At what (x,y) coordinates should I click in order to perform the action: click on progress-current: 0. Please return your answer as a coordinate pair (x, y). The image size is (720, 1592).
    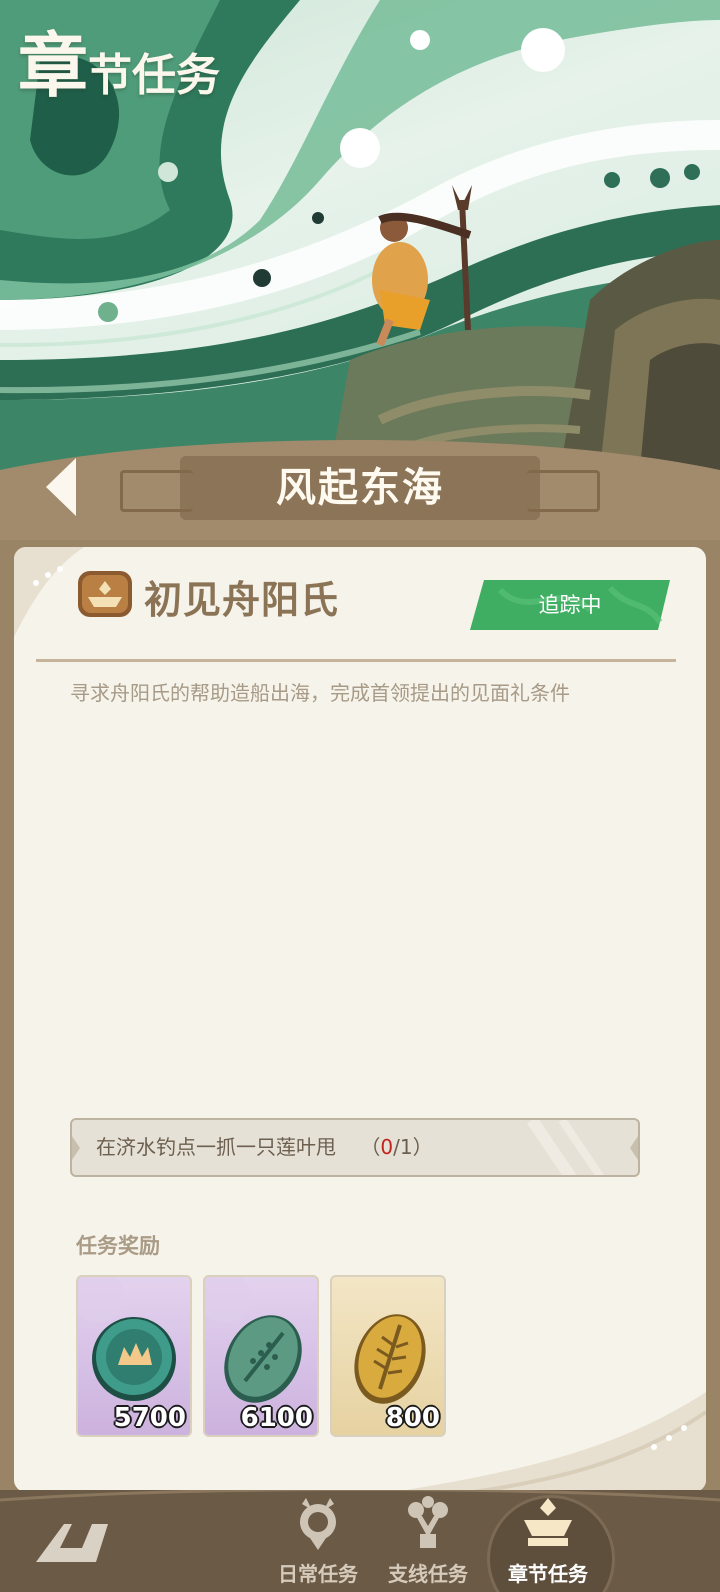
    Looking at the image, I should click on (387, 1147).